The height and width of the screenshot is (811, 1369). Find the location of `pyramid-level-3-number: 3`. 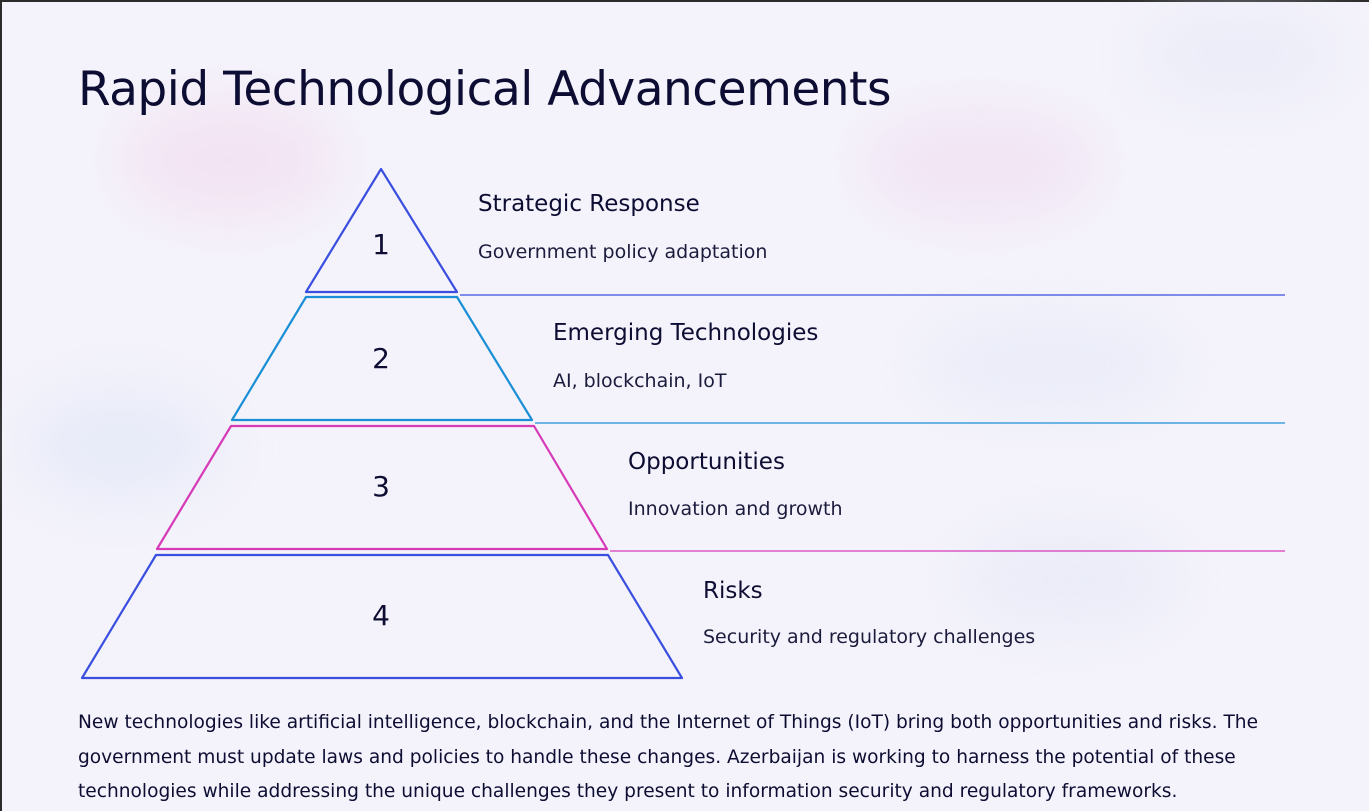

pyramid-level-3-number: 3 is located at coordinates (381, 486).